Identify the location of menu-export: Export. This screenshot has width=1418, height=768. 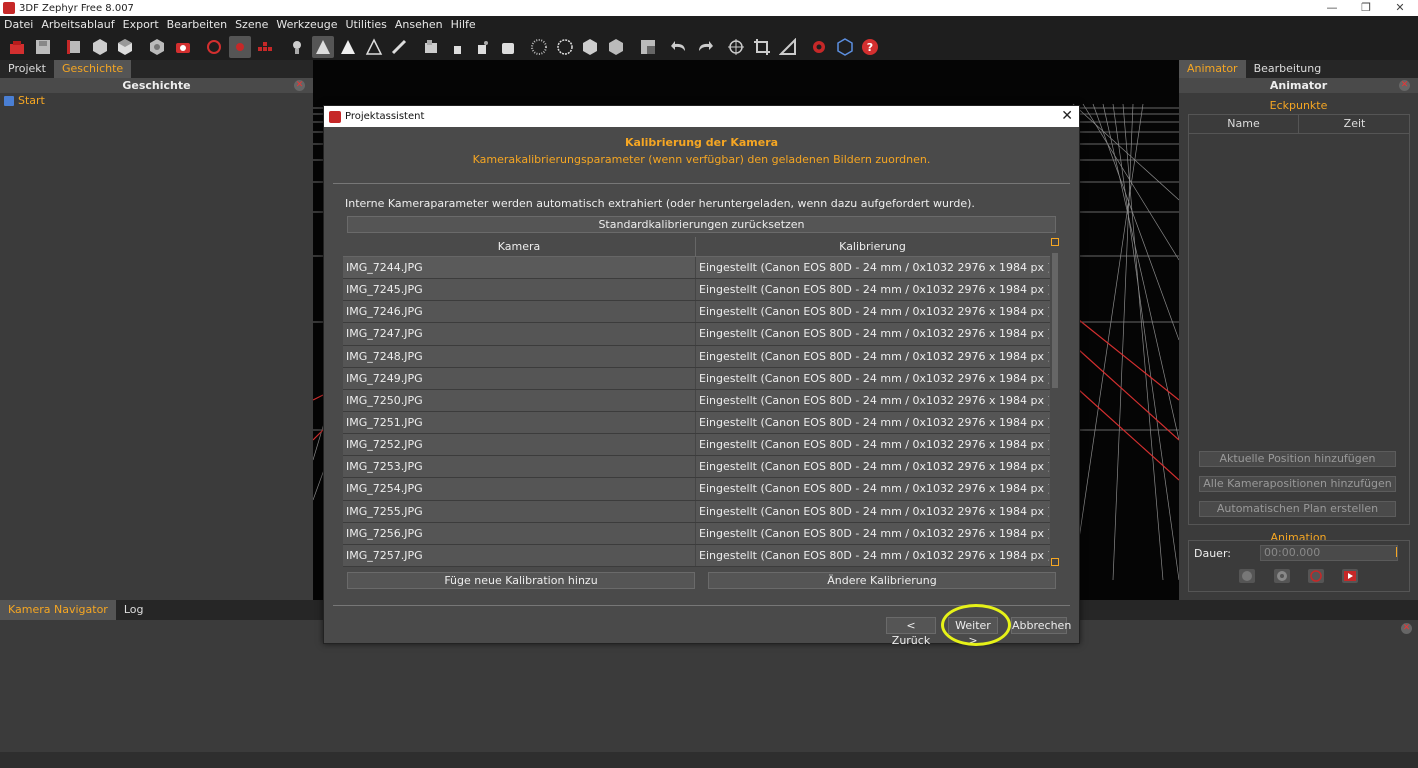
(141, 24).